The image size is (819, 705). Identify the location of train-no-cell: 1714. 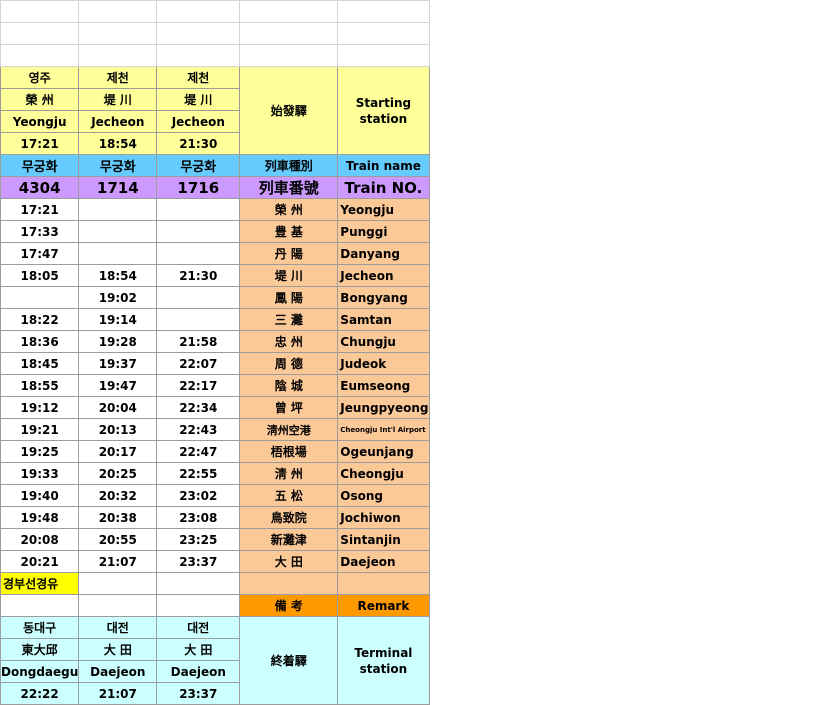
(118, 187).